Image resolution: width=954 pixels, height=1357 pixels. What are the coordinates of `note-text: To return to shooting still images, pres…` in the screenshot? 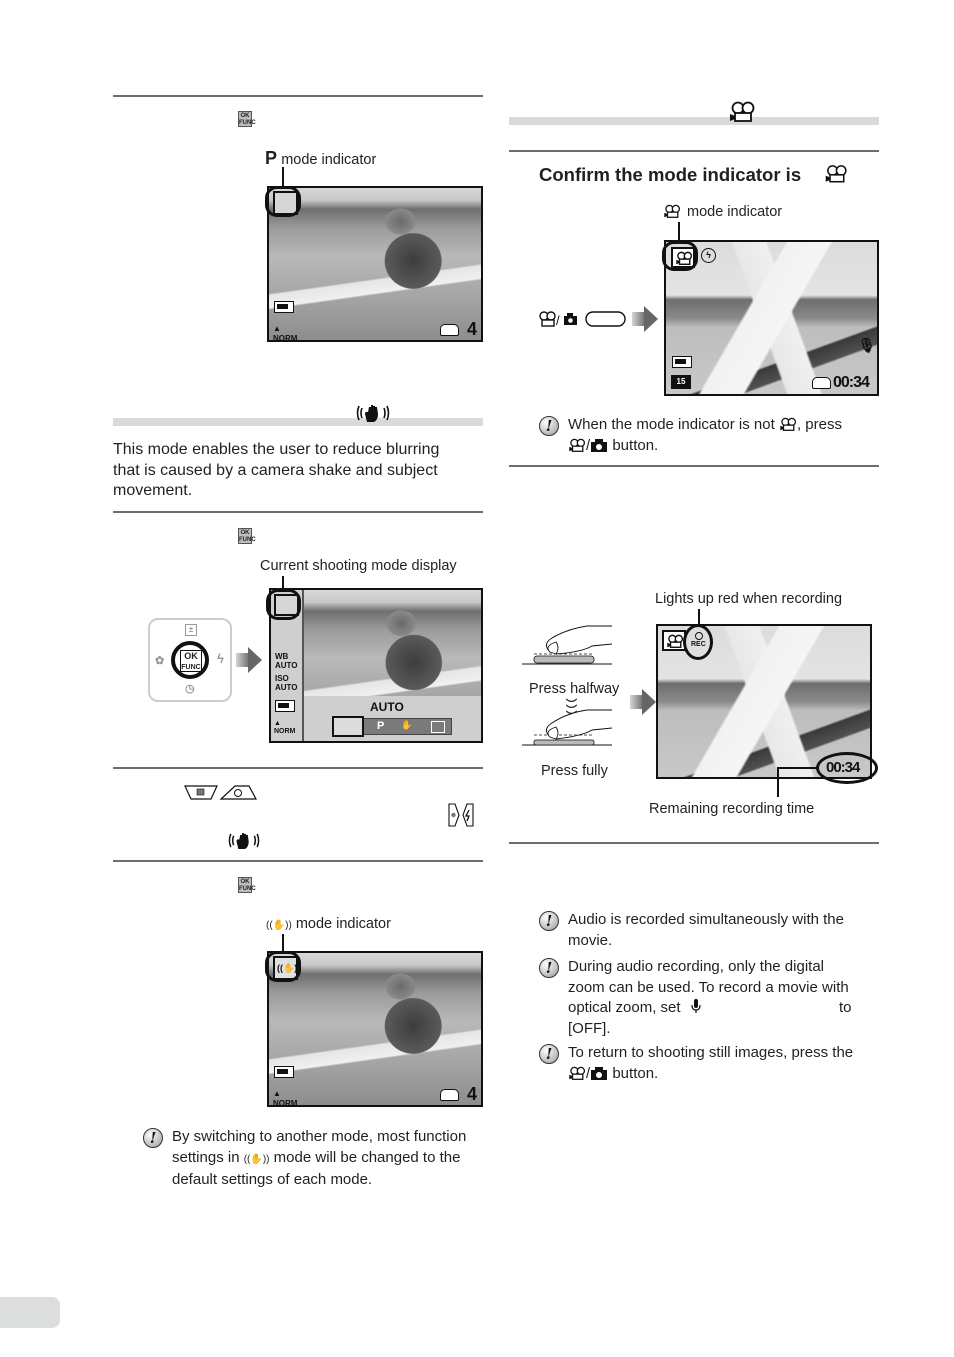 It's located at (710, 1063).